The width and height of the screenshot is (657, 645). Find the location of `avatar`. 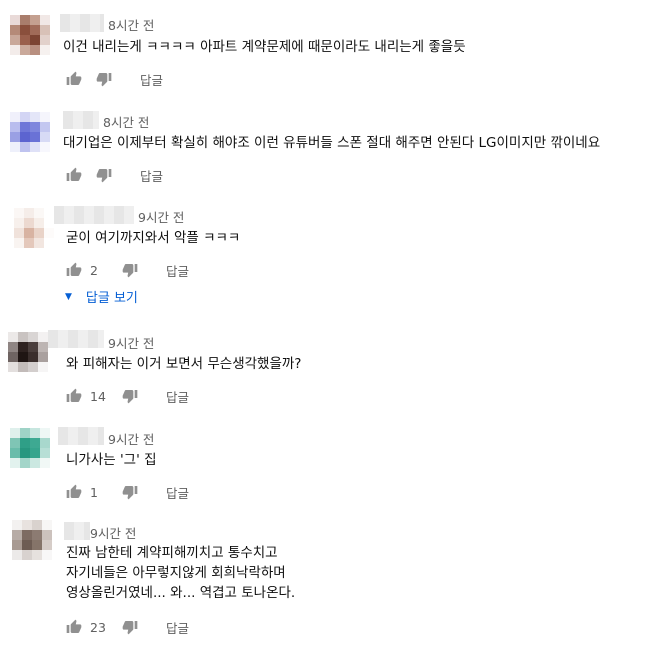

avatar is located at coordinates (32, 540).